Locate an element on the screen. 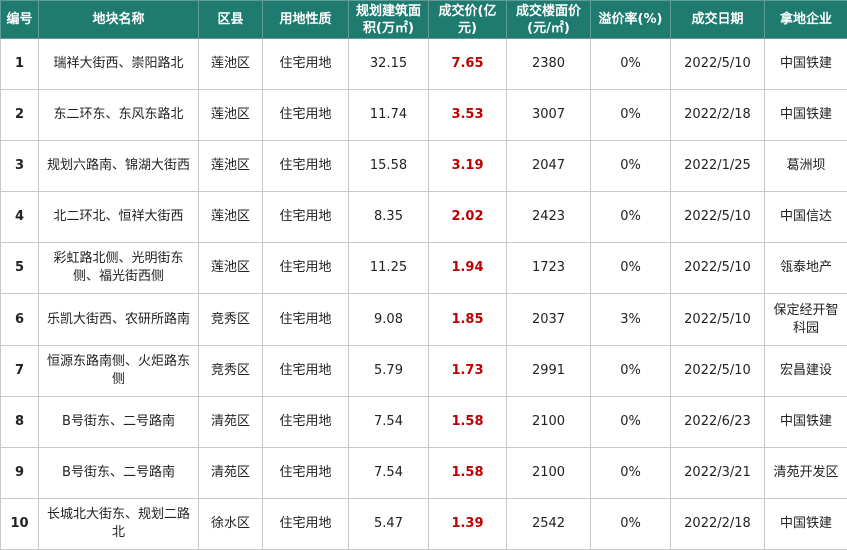 The image size is (847, 550). cell-deal-date: 2022/6/23 is located at coordinates (717, 421).